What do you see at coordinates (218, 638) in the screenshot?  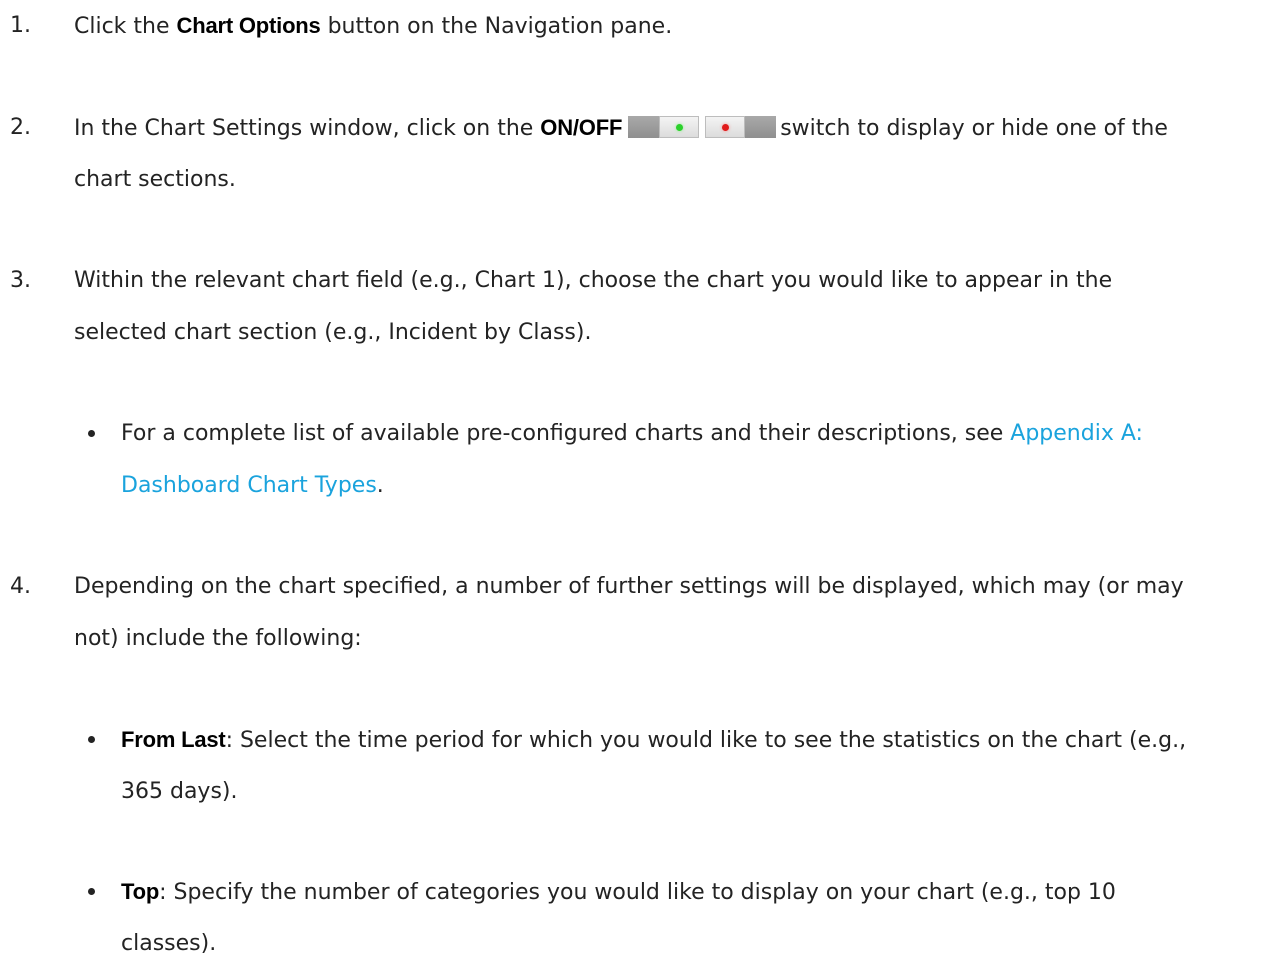 I see `step-text-line2: not) include the following:` at bounding box center [218, 638].